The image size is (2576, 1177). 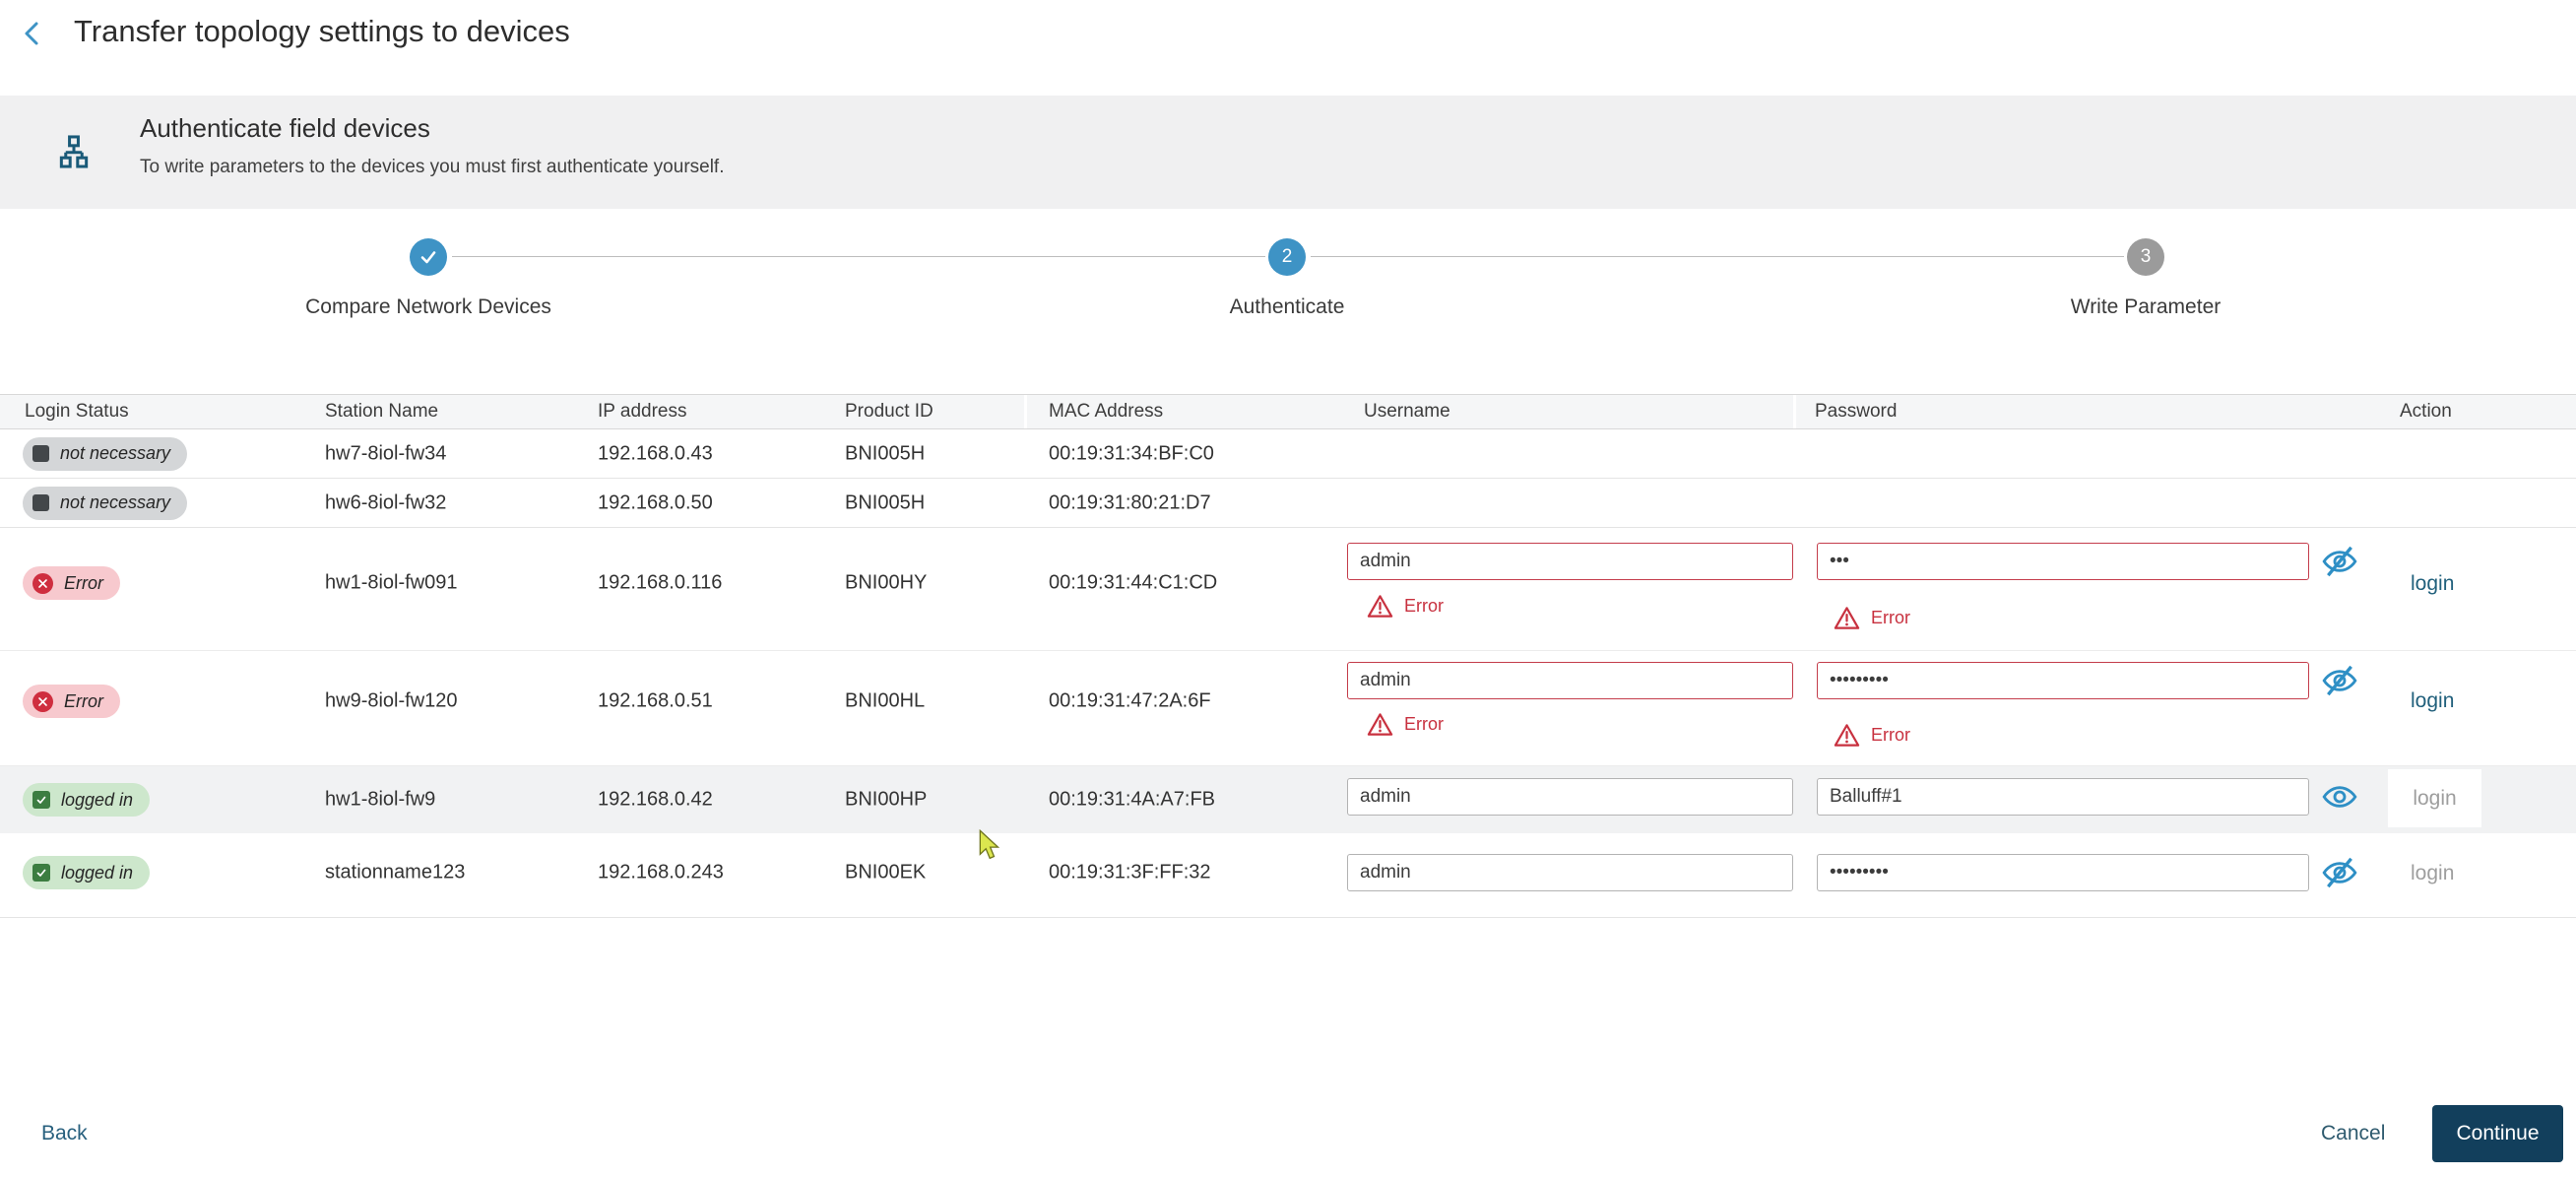 I want to click on station-name: hw9-8iol-fw120, so click(x=391, y=701).